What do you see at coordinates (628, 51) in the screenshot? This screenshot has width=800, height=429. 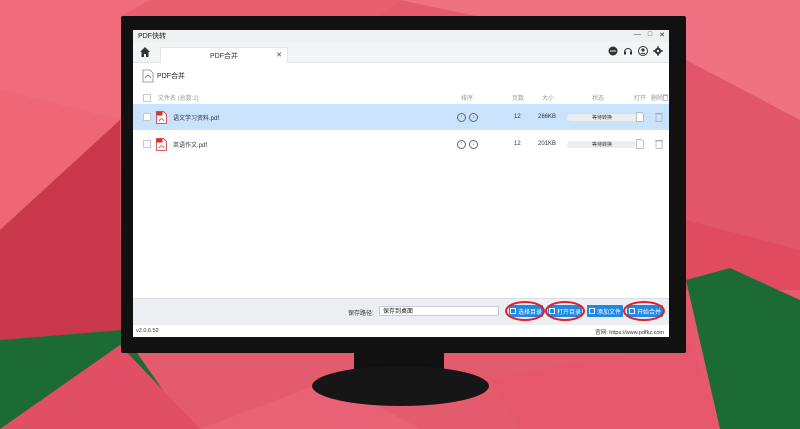 I see `headset-icon` at bounding box center [628, 51].